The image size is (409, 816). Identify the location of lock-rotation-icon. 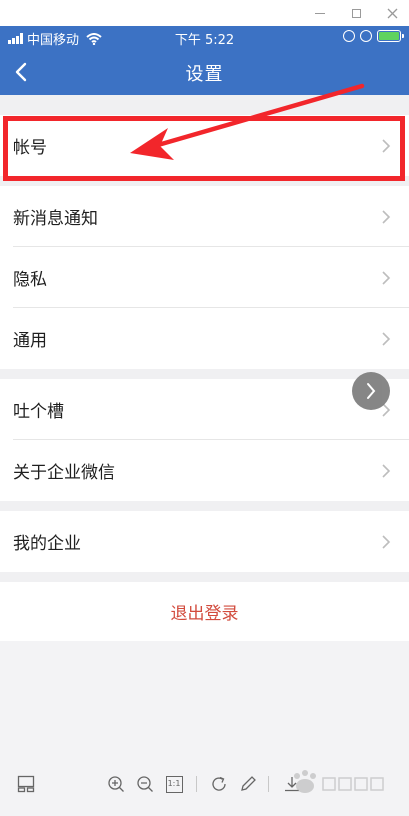
(349, 36).